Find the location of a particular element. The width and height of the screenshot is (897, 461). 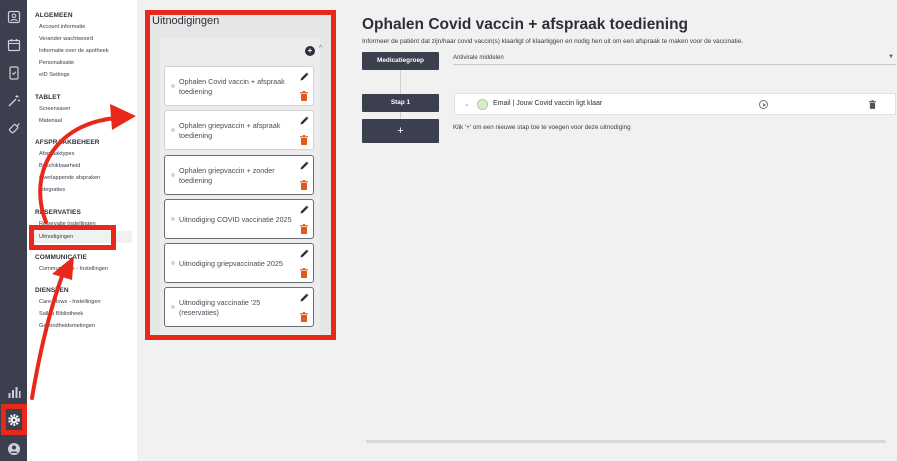

invitation-card: Ophalen griepvaccin + zonder toediening is located at coordinates (239, 175).